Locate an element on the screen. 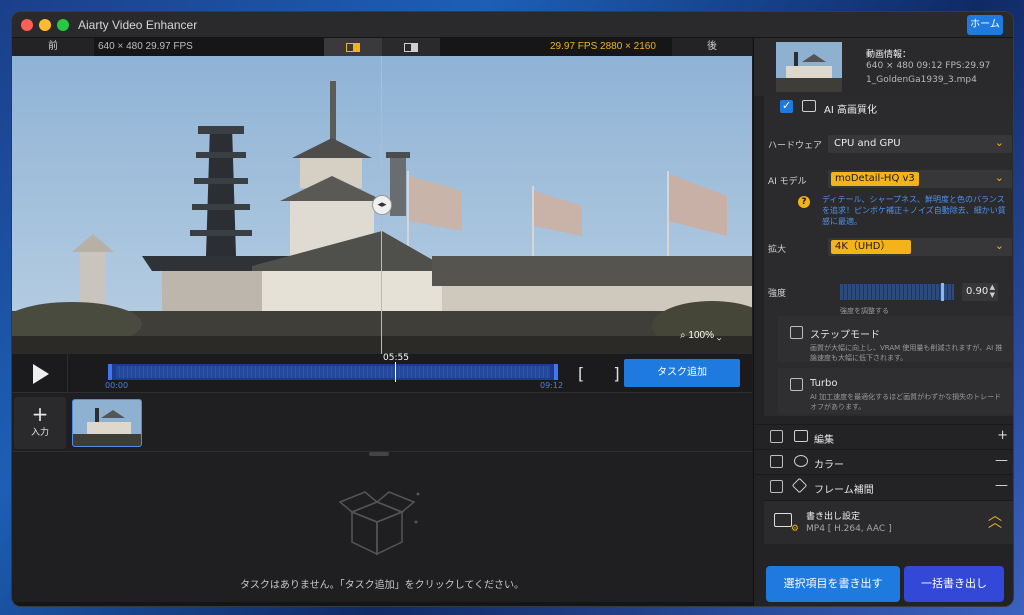 The width and height of the screenshot is (1024, 615). play-icon is located at coordinates (41, 374).